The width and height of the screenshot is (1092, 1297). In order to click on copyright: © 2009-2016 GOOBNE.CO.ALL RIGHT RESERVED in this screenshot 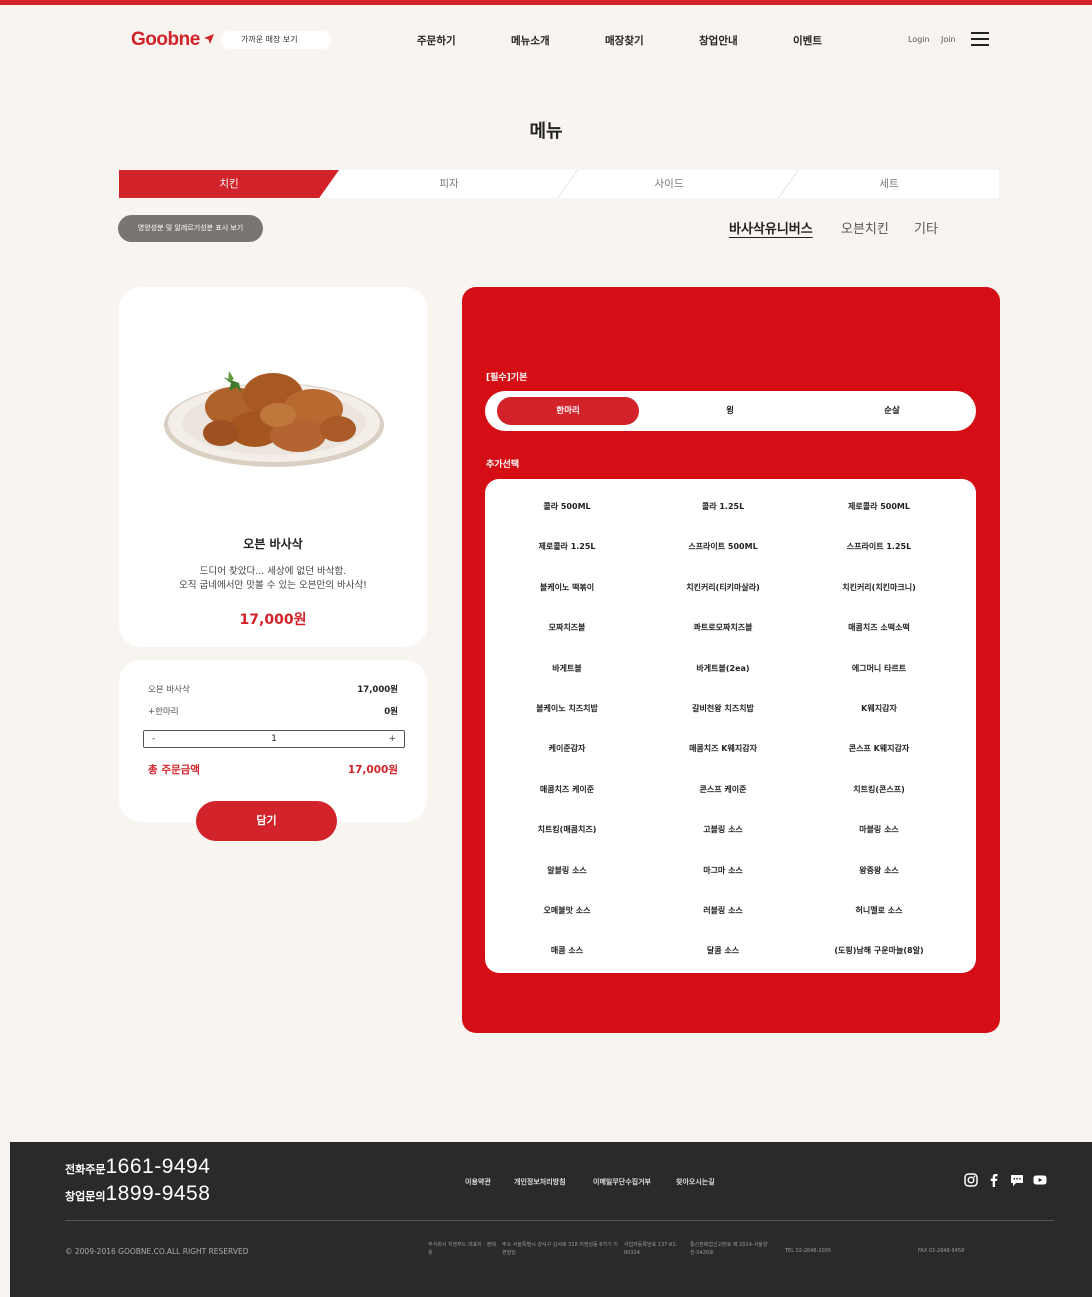, I will do `click(157, 1251)`.